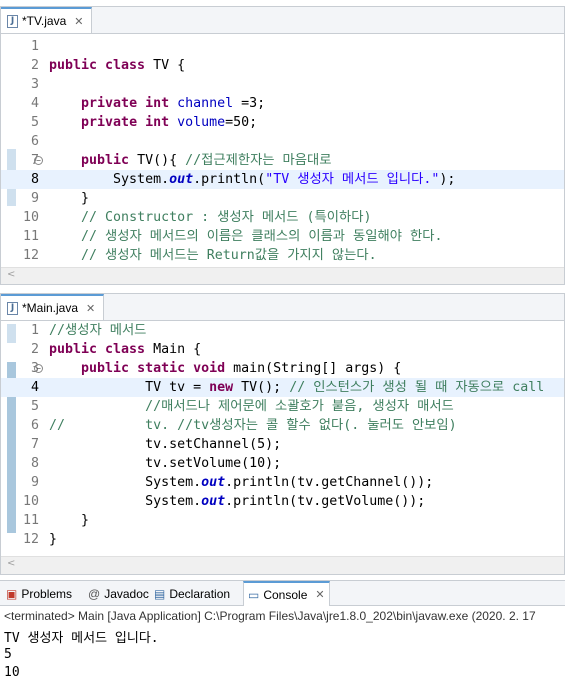 The image size is (565, 684). Describe the element at coordinates (81, 638) in the screenshot. I see `console-output-line: TV 생성자 메서드 입니다.` at that location.